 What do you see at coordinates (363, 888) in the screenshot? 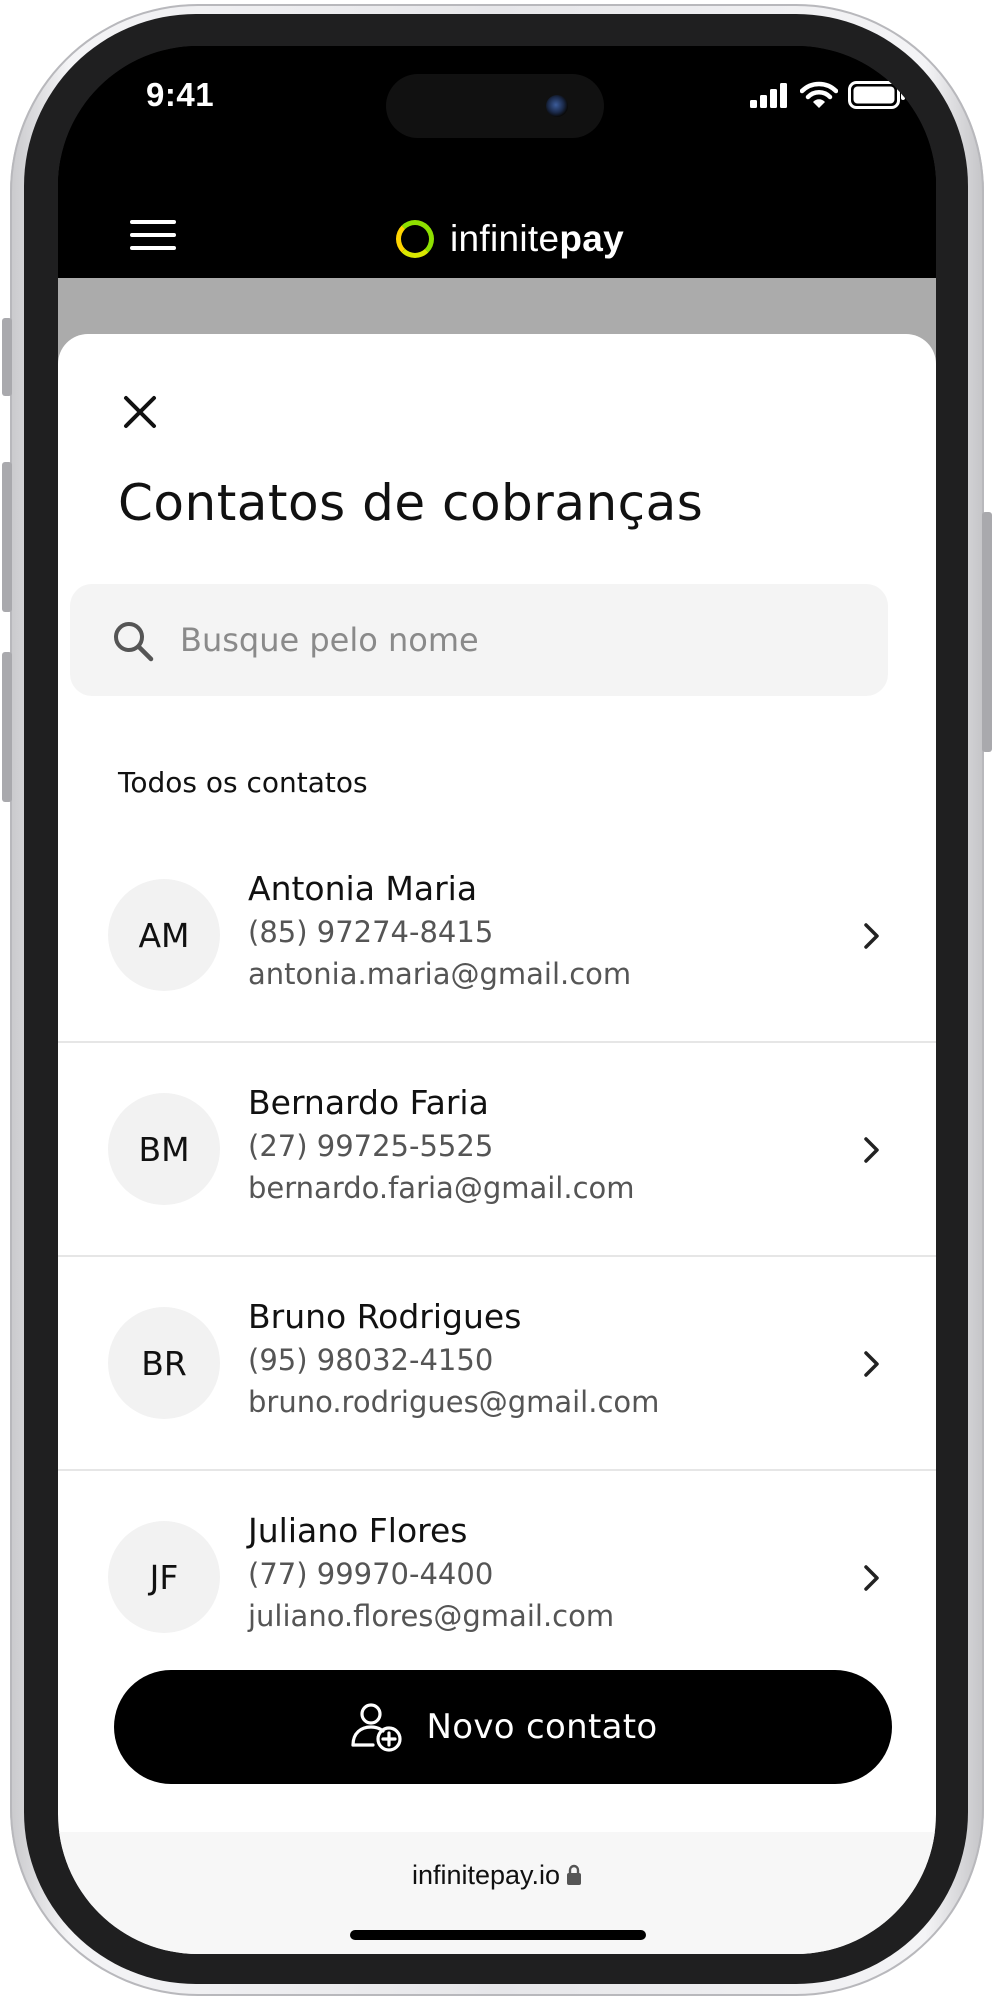
I see `contact-name: Antonia Maria` at bounding box center [363, 888].